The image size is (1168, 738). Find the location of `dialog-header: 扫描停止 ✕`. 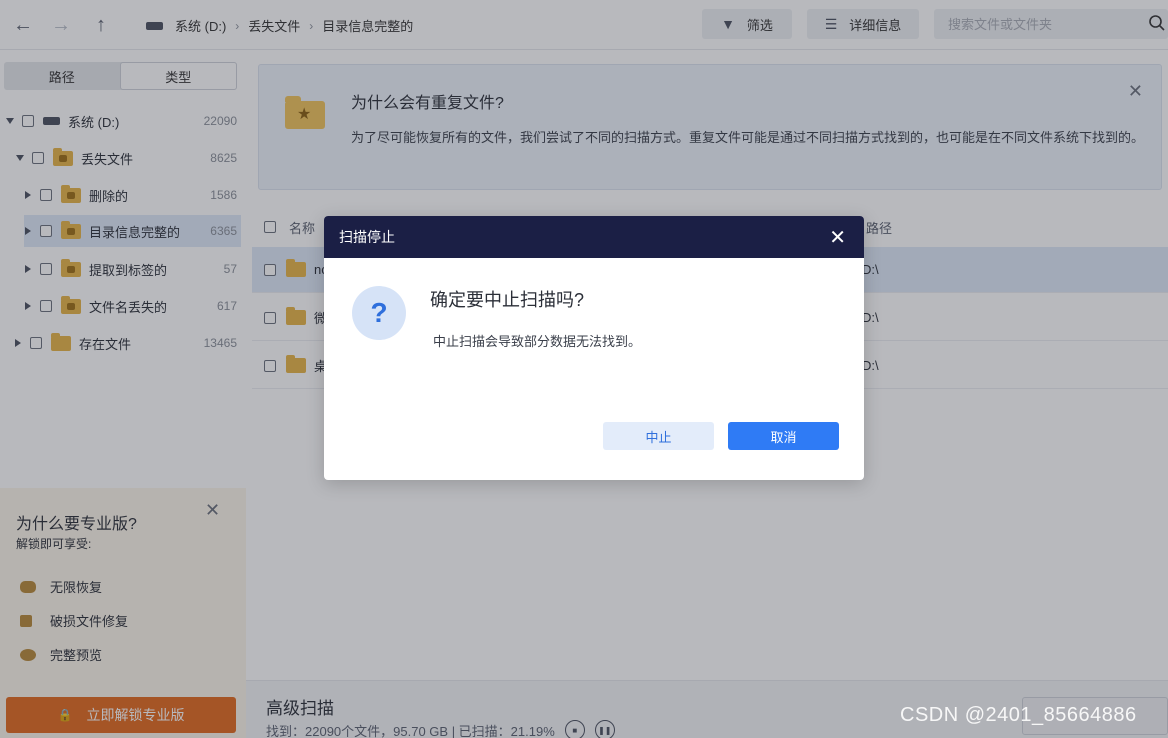

dialog-header: 扫描停止 ✕ is located at coordinates (594, 237).